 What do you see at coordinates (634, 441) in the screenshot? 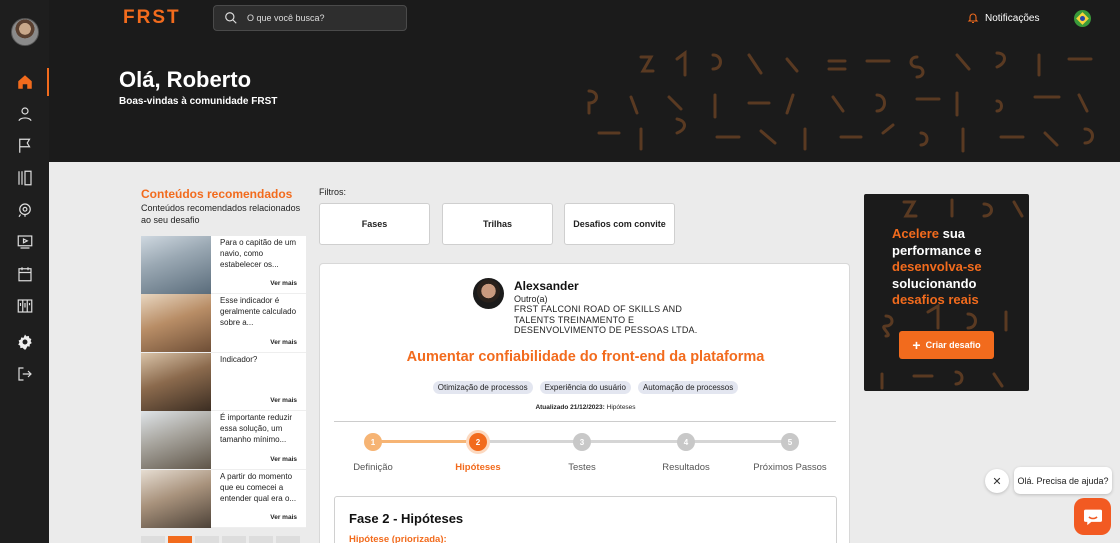
I see `progress-track-remaining` at bounding box center [634, 441].